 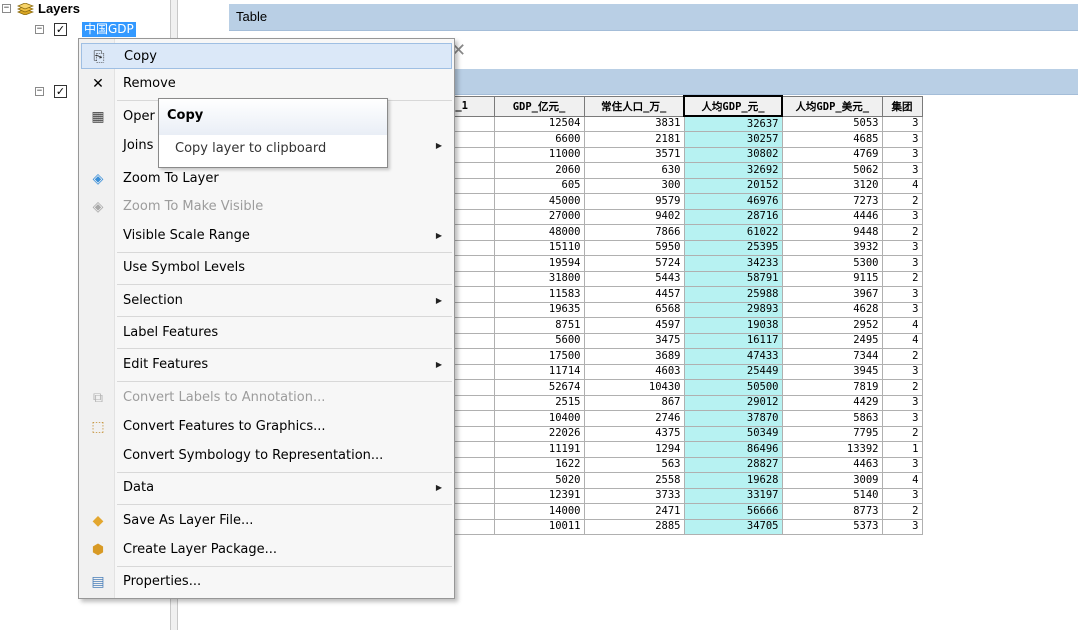 What do you see at coordinates (539, 278) in the screenshot?
I see `table-cell: 31800` at bounding box center [539, 278].